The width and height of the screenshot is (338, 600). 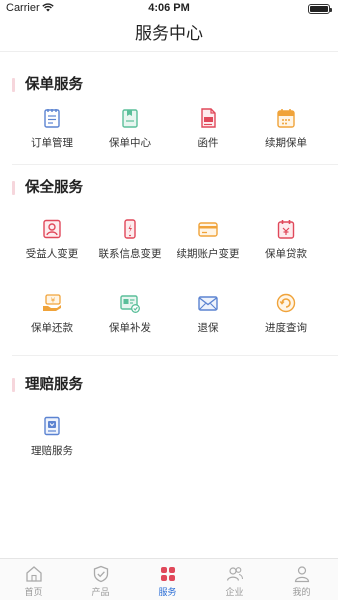 I want to click on section-header: 保单服务, so click(x=169, y=85).